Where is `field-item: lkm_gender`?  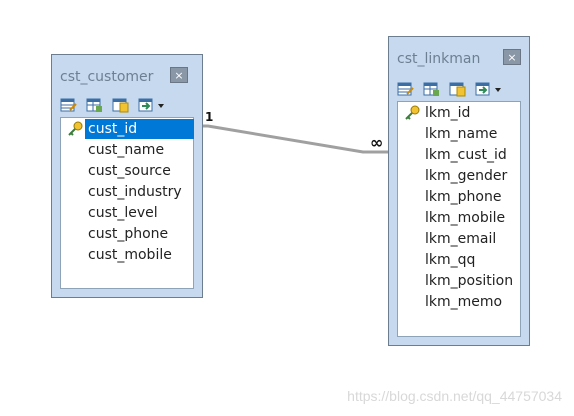
field-item: lkm_gender is located at coordinates (466, 176).